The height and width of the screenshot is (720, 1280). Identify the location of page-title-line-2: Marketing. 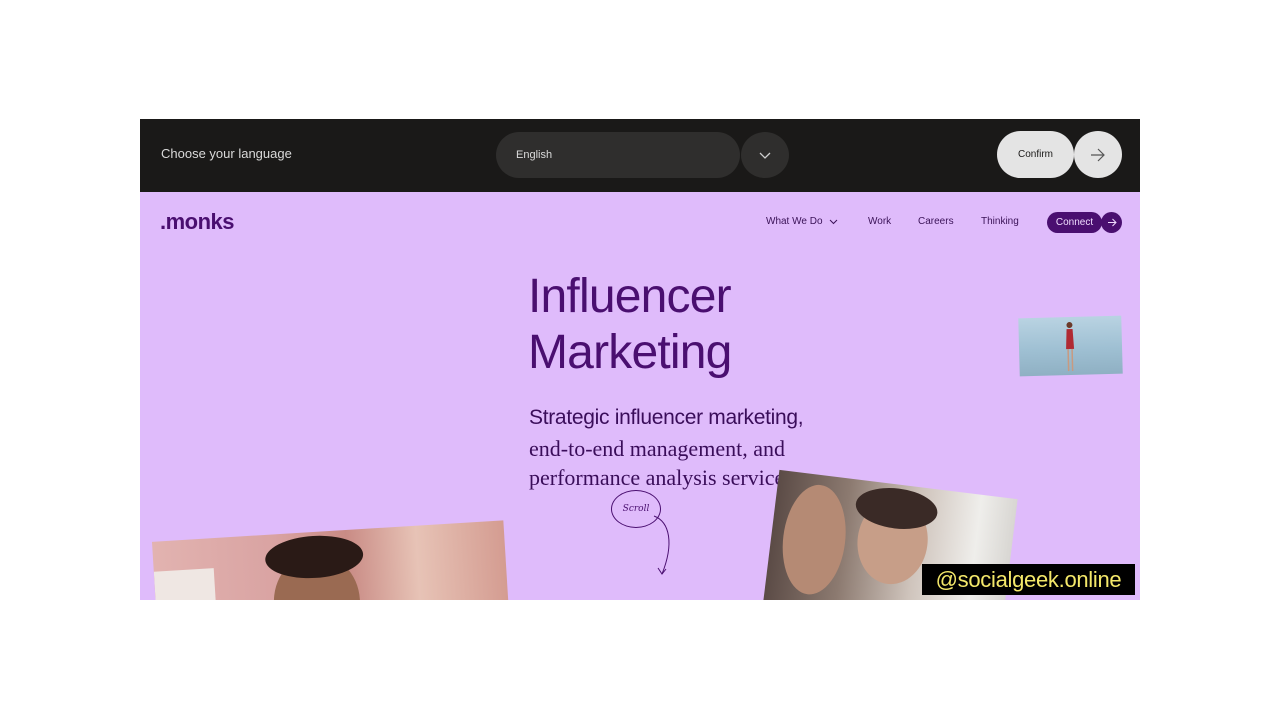
(630, 352).